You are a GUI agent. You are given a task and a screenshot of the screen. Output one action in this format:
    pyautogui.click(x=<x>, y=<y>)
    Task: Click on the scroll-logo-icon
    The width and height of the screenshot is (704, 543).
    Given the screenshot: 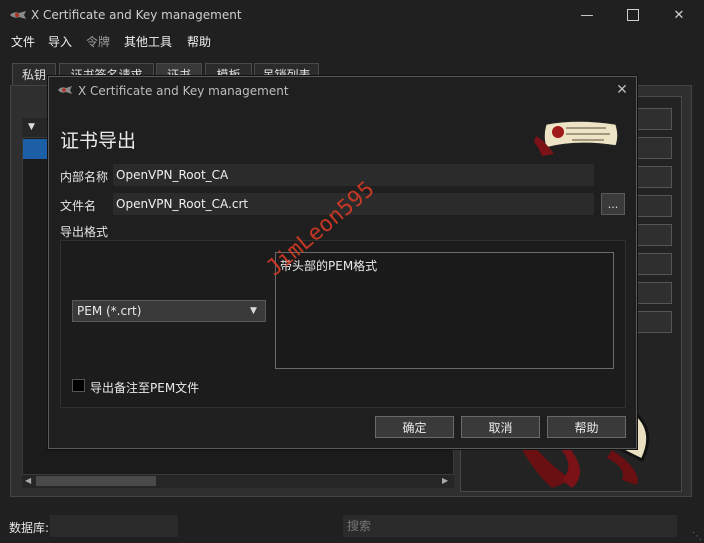 What is the action you would take?
    pyautogui.click(x=576, y=138)
    